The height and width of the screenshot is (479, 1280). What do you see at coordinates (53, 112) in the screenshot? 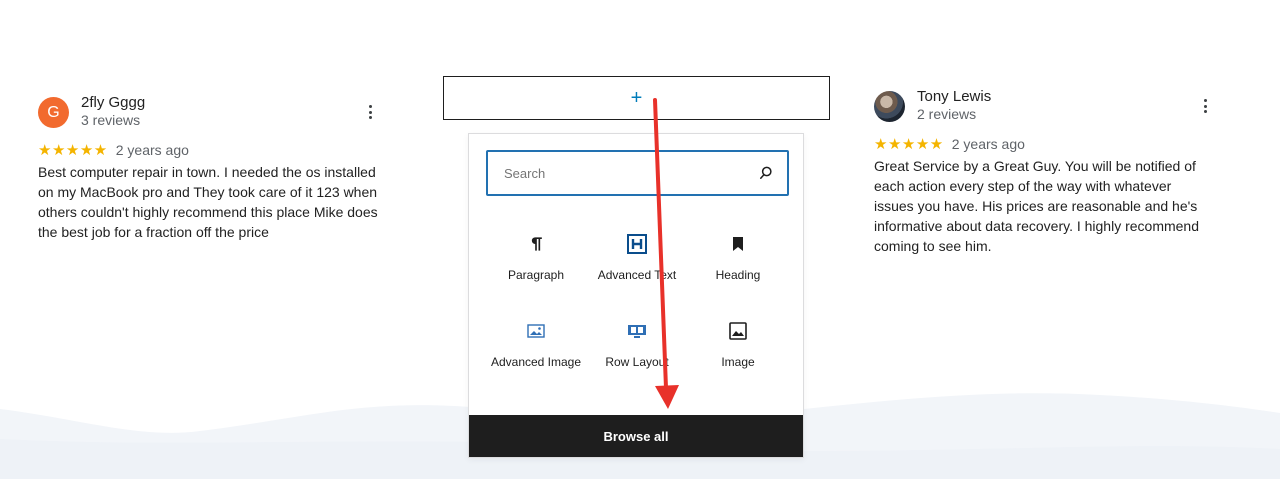
I see `avatar: G` at bounding box center [53, 112].